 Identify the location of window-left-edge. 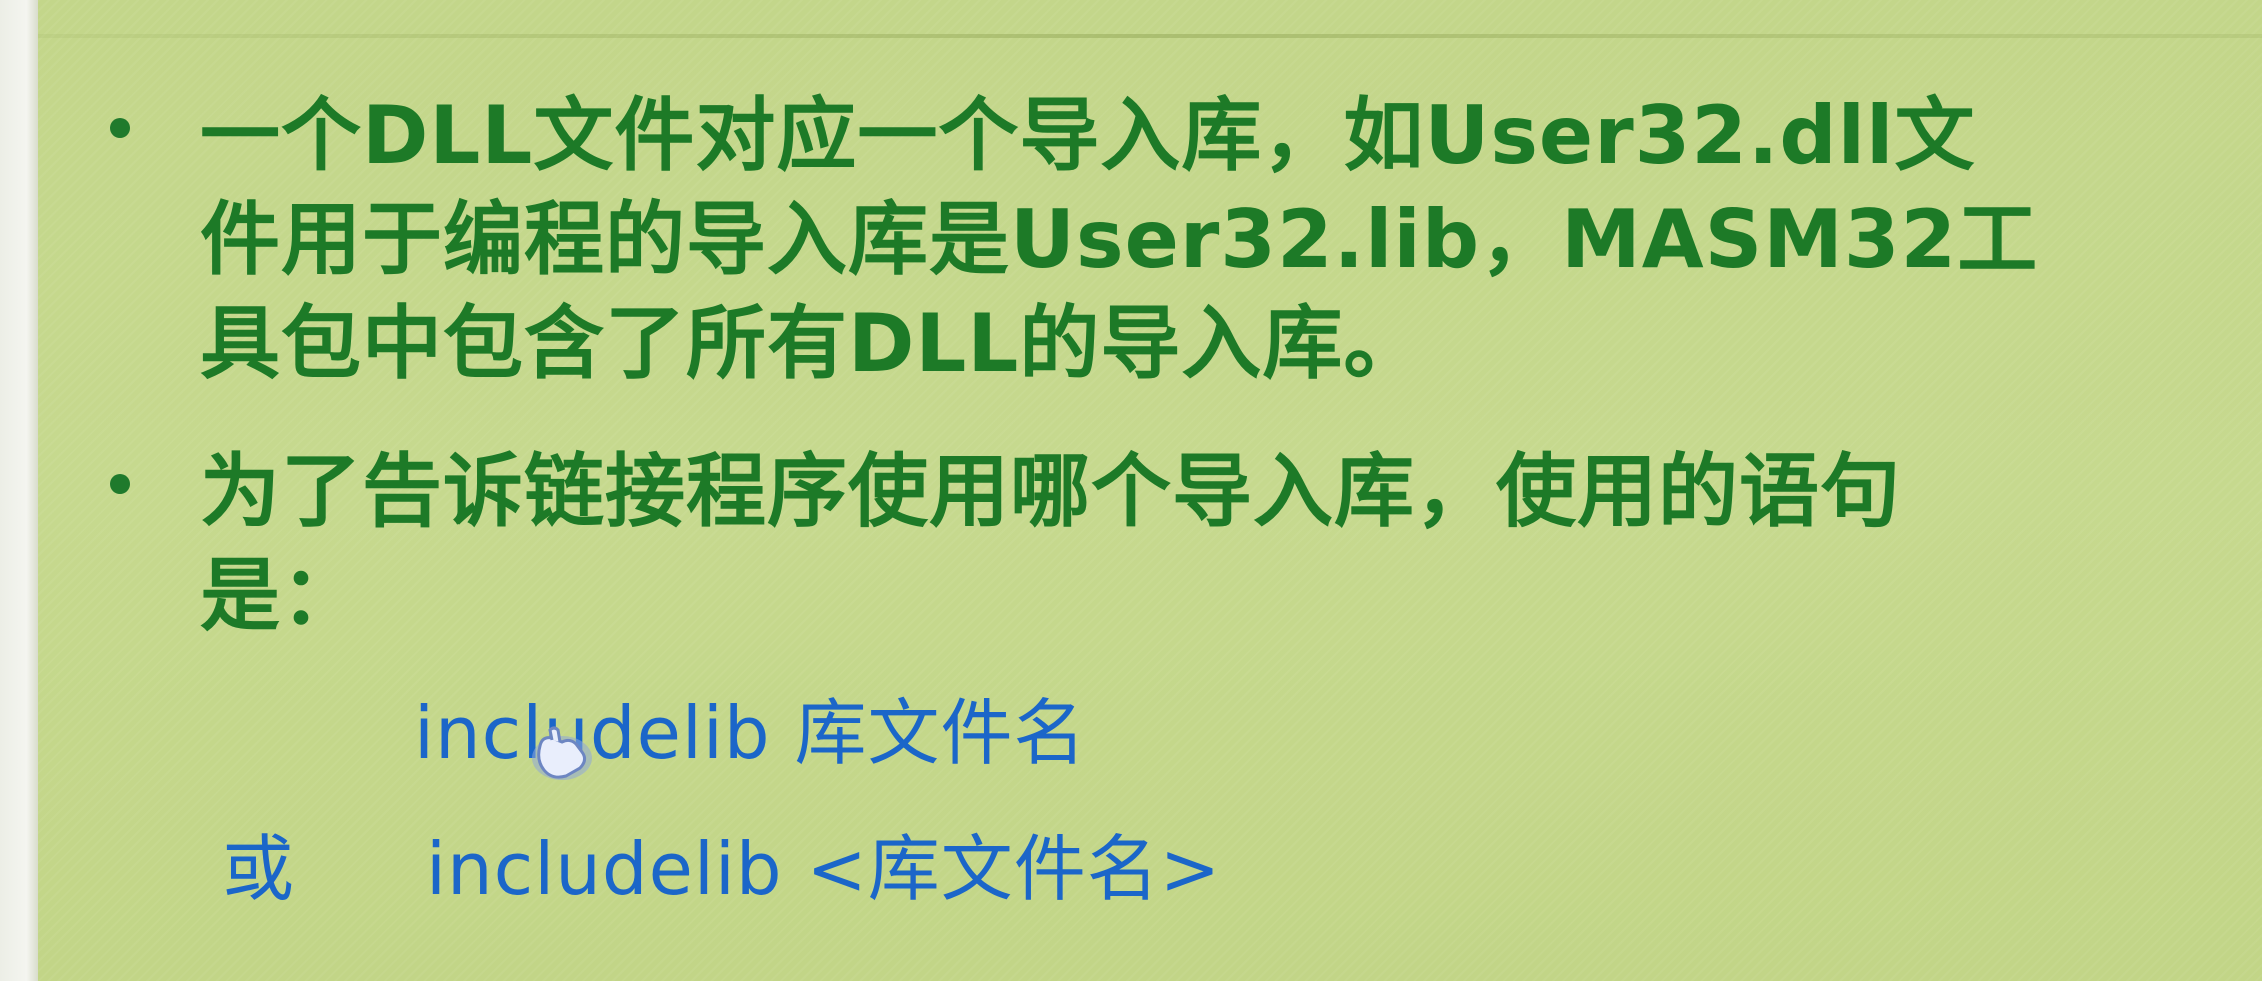
(19, 490).